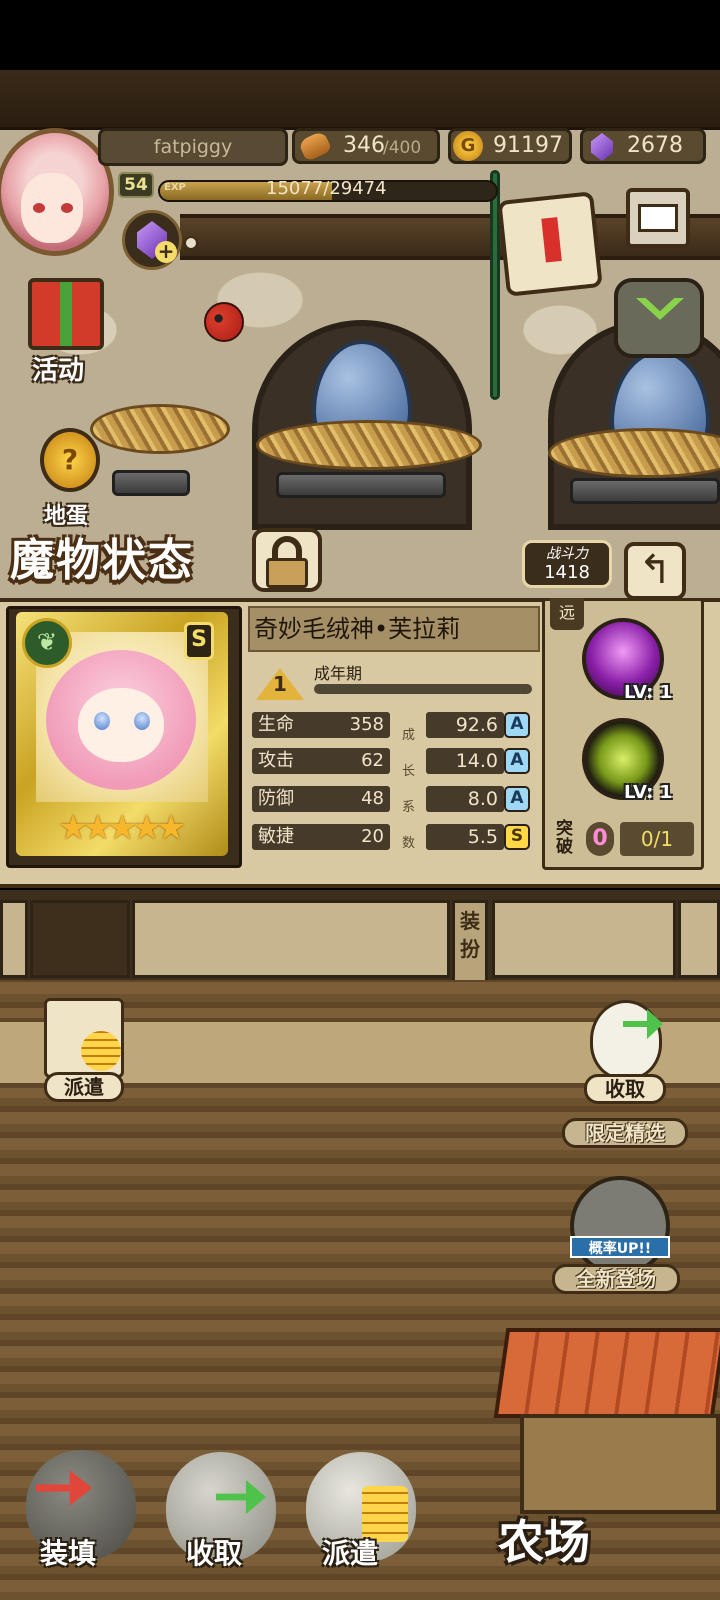  I want to click on monster-eye-right, so click(142, 721).